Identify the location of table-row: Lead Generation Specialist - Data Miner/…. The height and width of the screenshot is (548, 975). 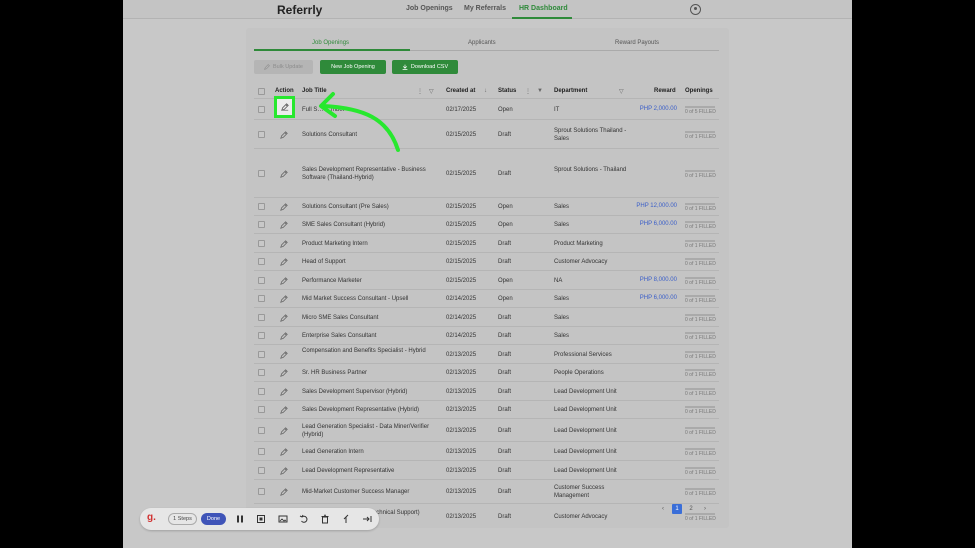
(486, 429).